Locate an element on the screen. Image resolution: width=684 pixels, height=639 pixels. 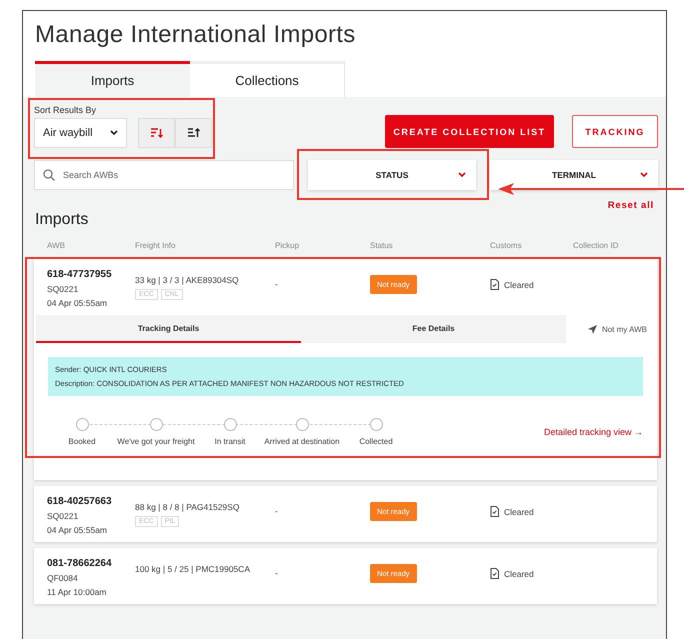
awb-number: 618-40257663 is located at coordinates (80, 501).